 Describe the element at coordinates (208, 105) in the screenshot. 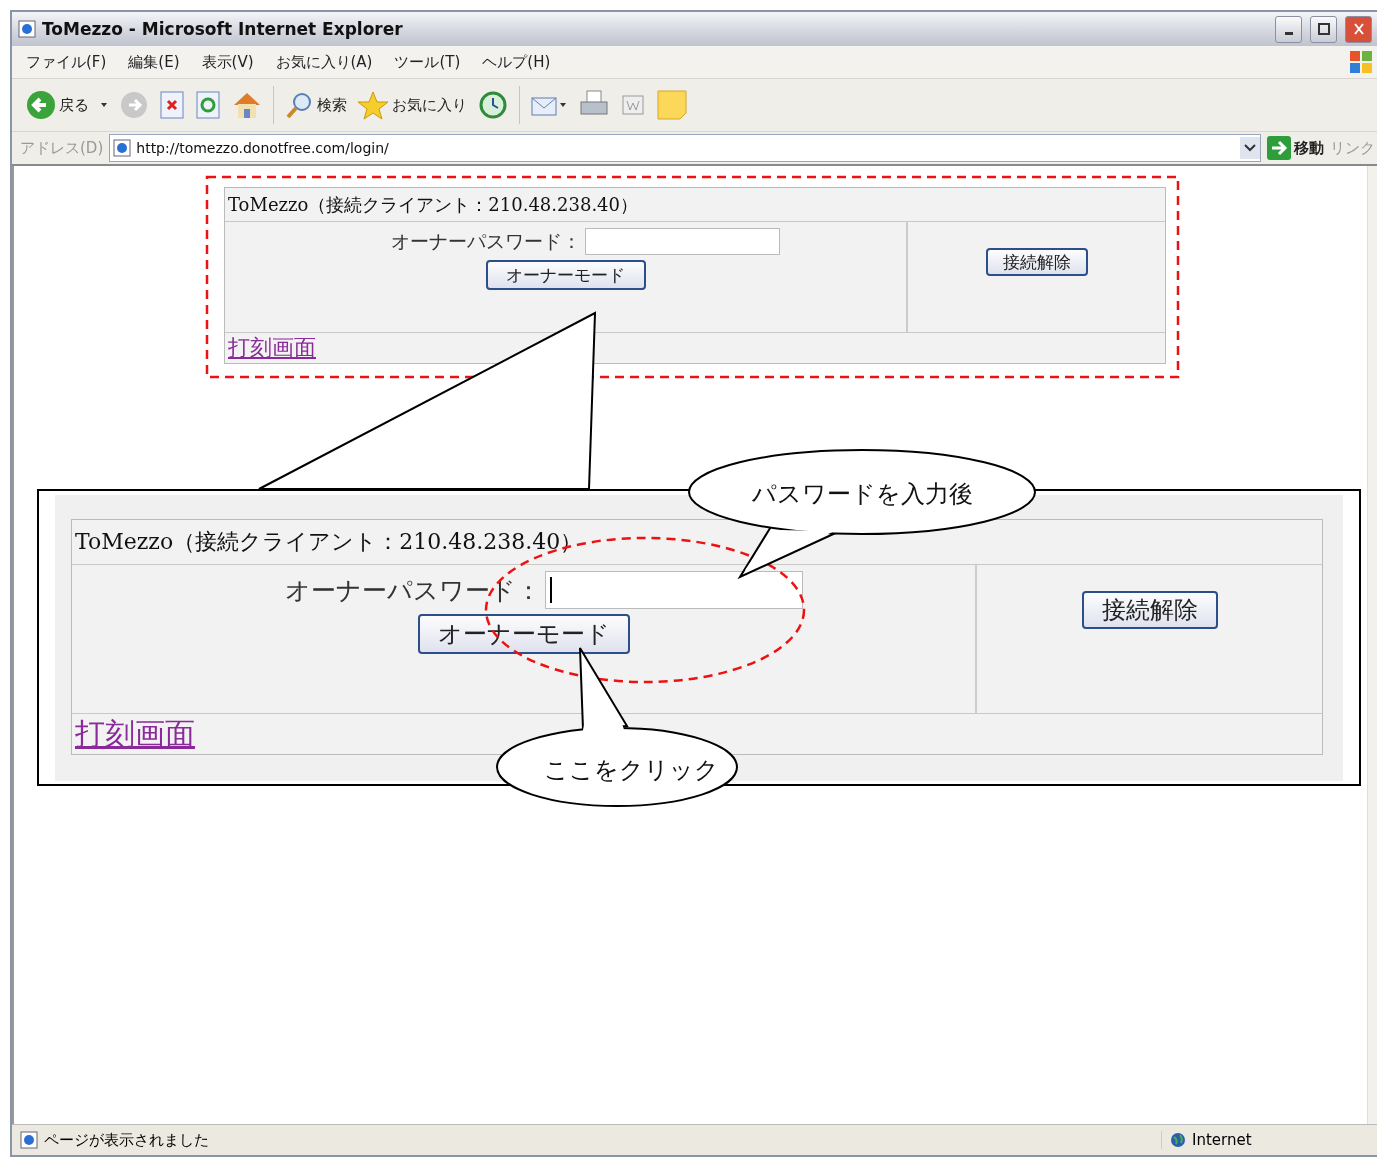

I see `refresh-icon` at that location.